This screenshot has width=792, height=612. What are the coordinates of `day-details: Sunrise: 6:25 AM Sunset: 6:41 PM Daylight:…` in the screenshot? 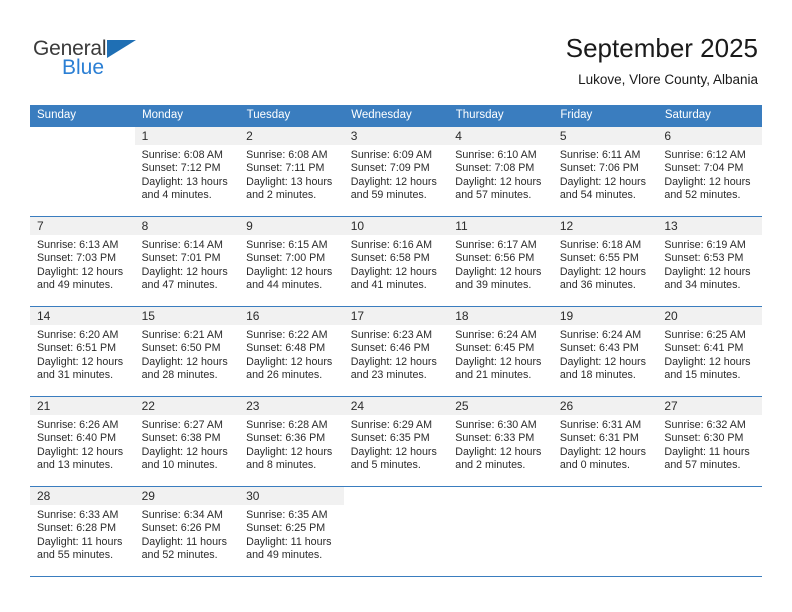 It's located at (709, 353).